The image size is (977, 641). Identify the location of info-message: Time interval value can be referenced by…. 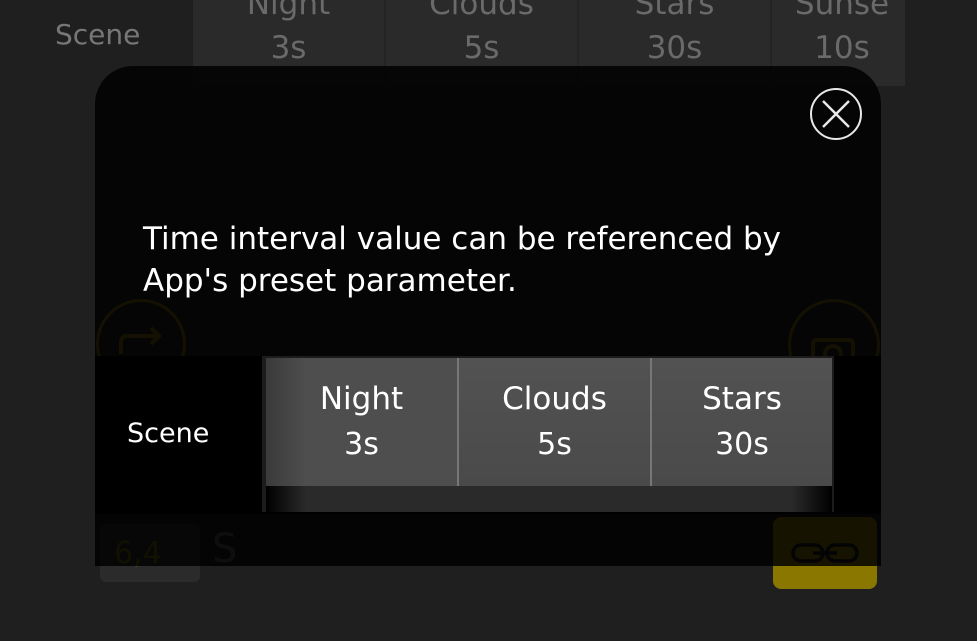
(462, 260).